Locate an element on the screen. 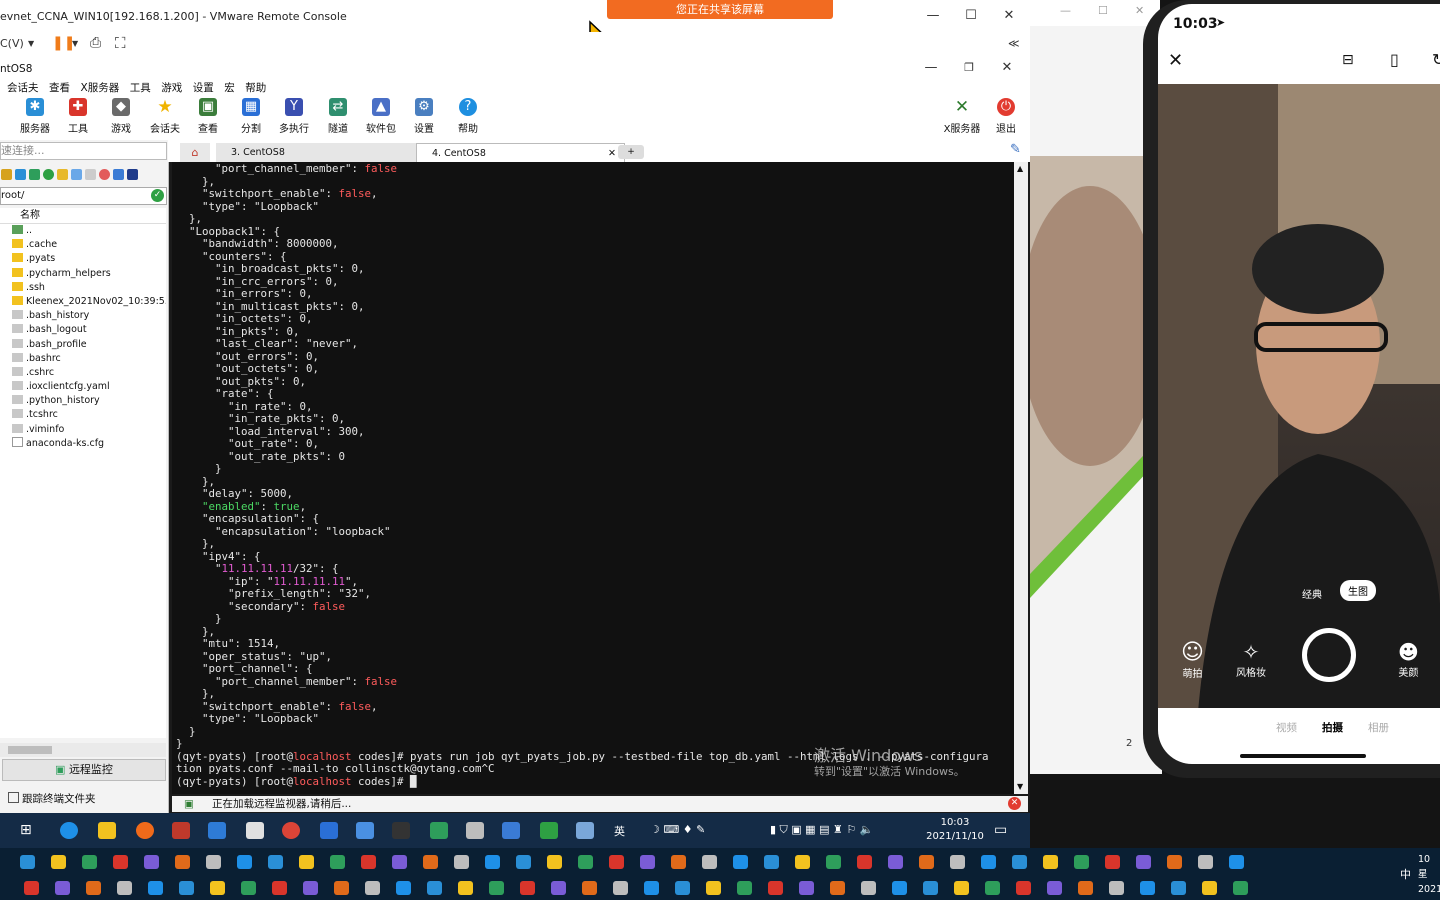 Image resolution: width=1440 pixels, height=900 pixels. toolbar-split-button: ▦ 分割 is located at coordinates (251, 116).